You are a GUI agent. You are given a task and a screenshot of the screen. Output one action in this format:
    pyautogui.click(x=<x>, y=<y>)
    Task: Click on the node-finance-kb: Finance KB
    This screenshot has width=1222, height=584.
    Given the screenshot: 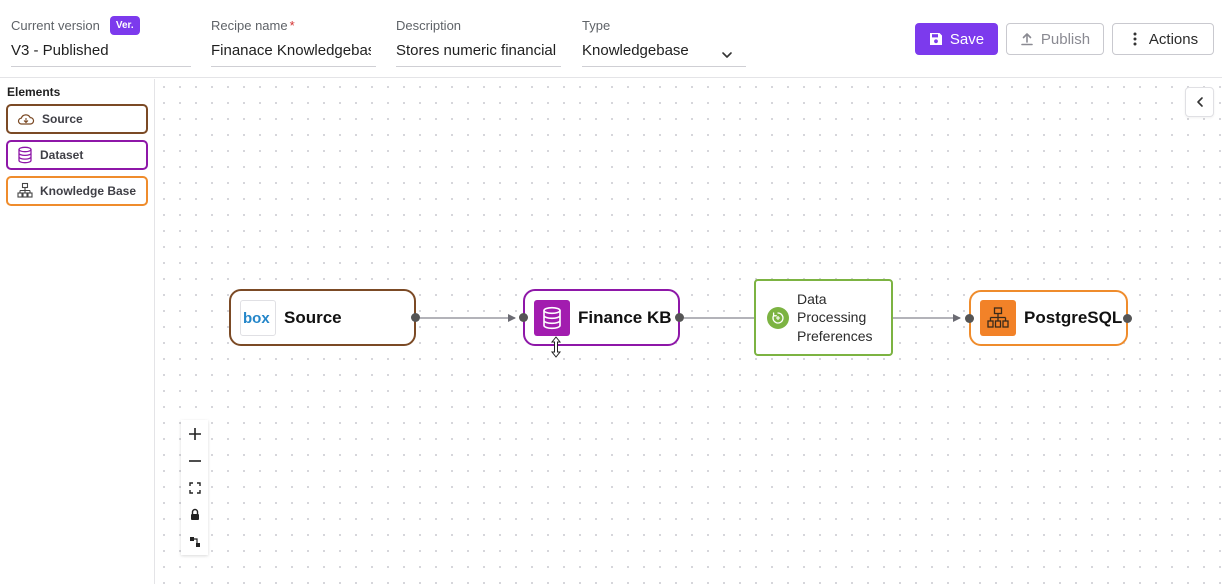 What is the action you would take?
    pyautogui.click(x=601, y=317)
    